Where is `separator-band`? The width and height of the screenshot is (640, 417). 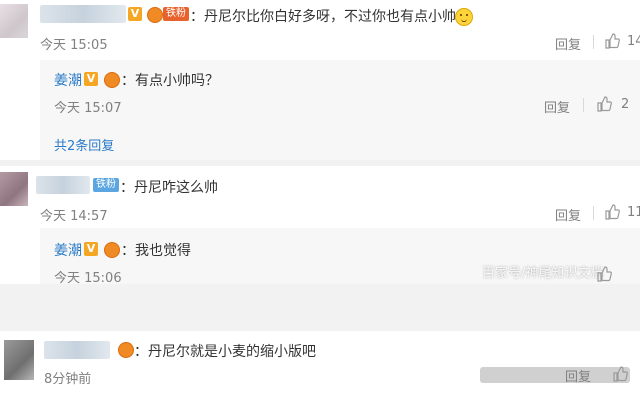 separator-band is located at coordinates (320, 307).